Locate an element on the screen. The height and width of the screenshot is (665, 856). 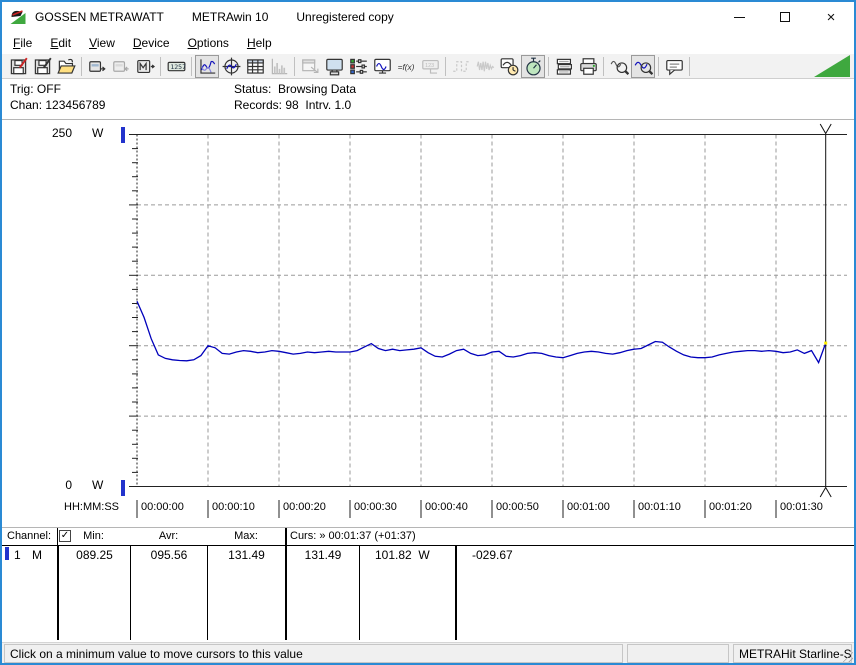
channel-color-marker is located at coordinates (7, 553).